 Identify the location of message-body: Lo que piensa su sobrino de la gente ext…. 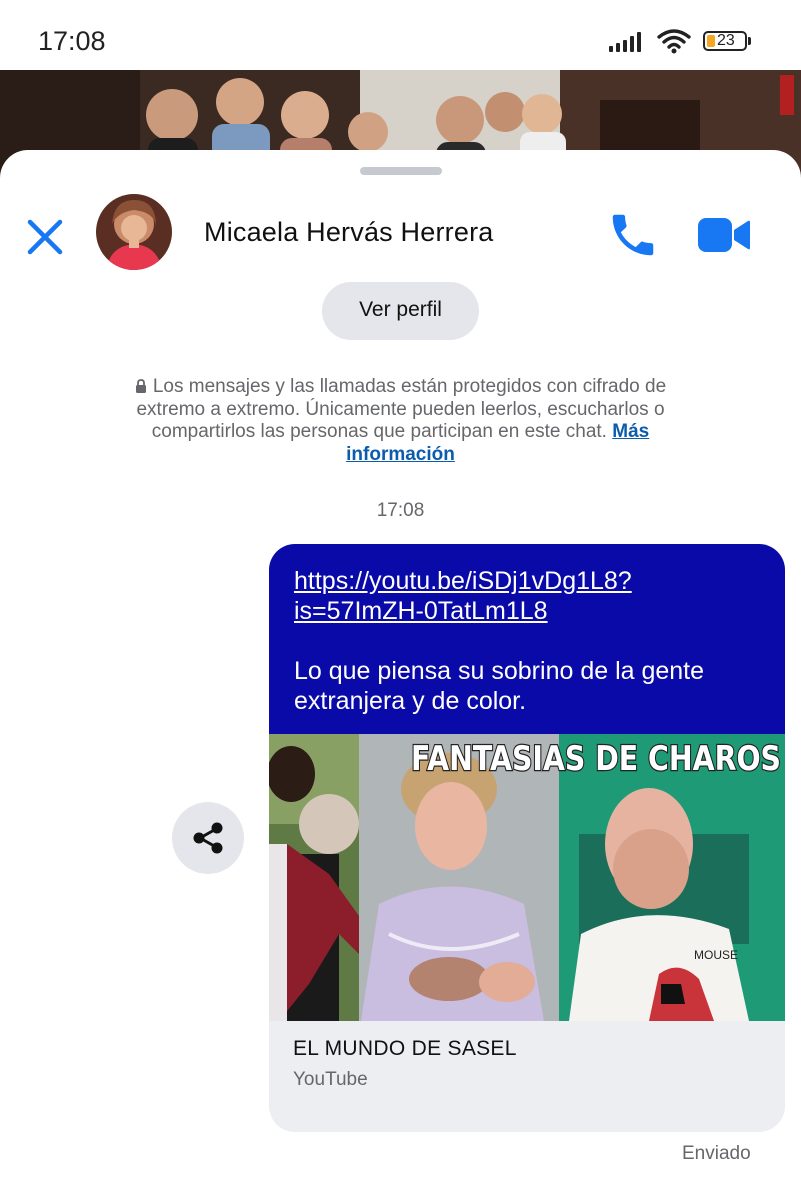
(499, 686).